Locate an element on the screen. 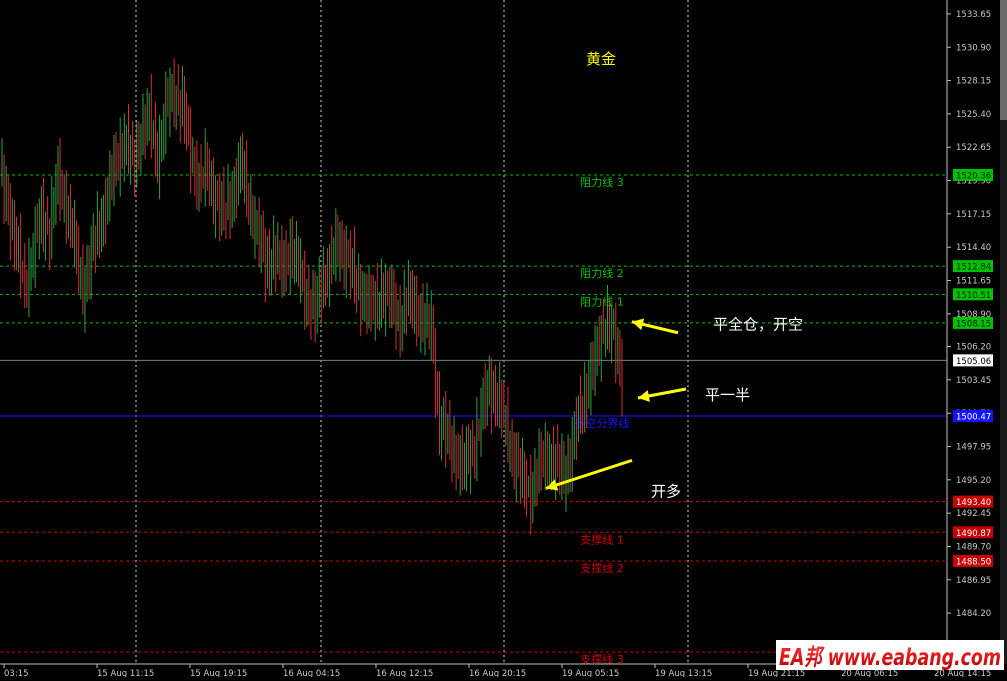 This screenshot has width=1007, height=681. y-tick-label: 1522.65 is located at coordinates (973, 148).